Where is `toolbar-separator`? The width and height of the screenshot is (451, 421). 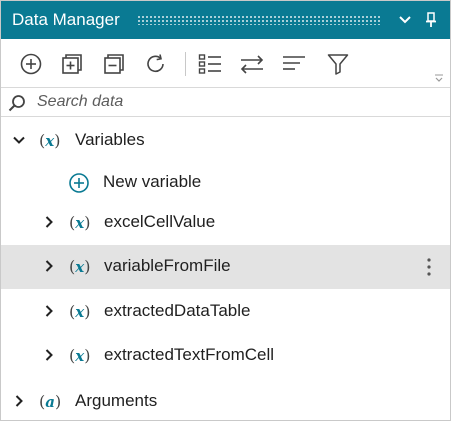 toolbar-separator is located at coordinates (185, 64).